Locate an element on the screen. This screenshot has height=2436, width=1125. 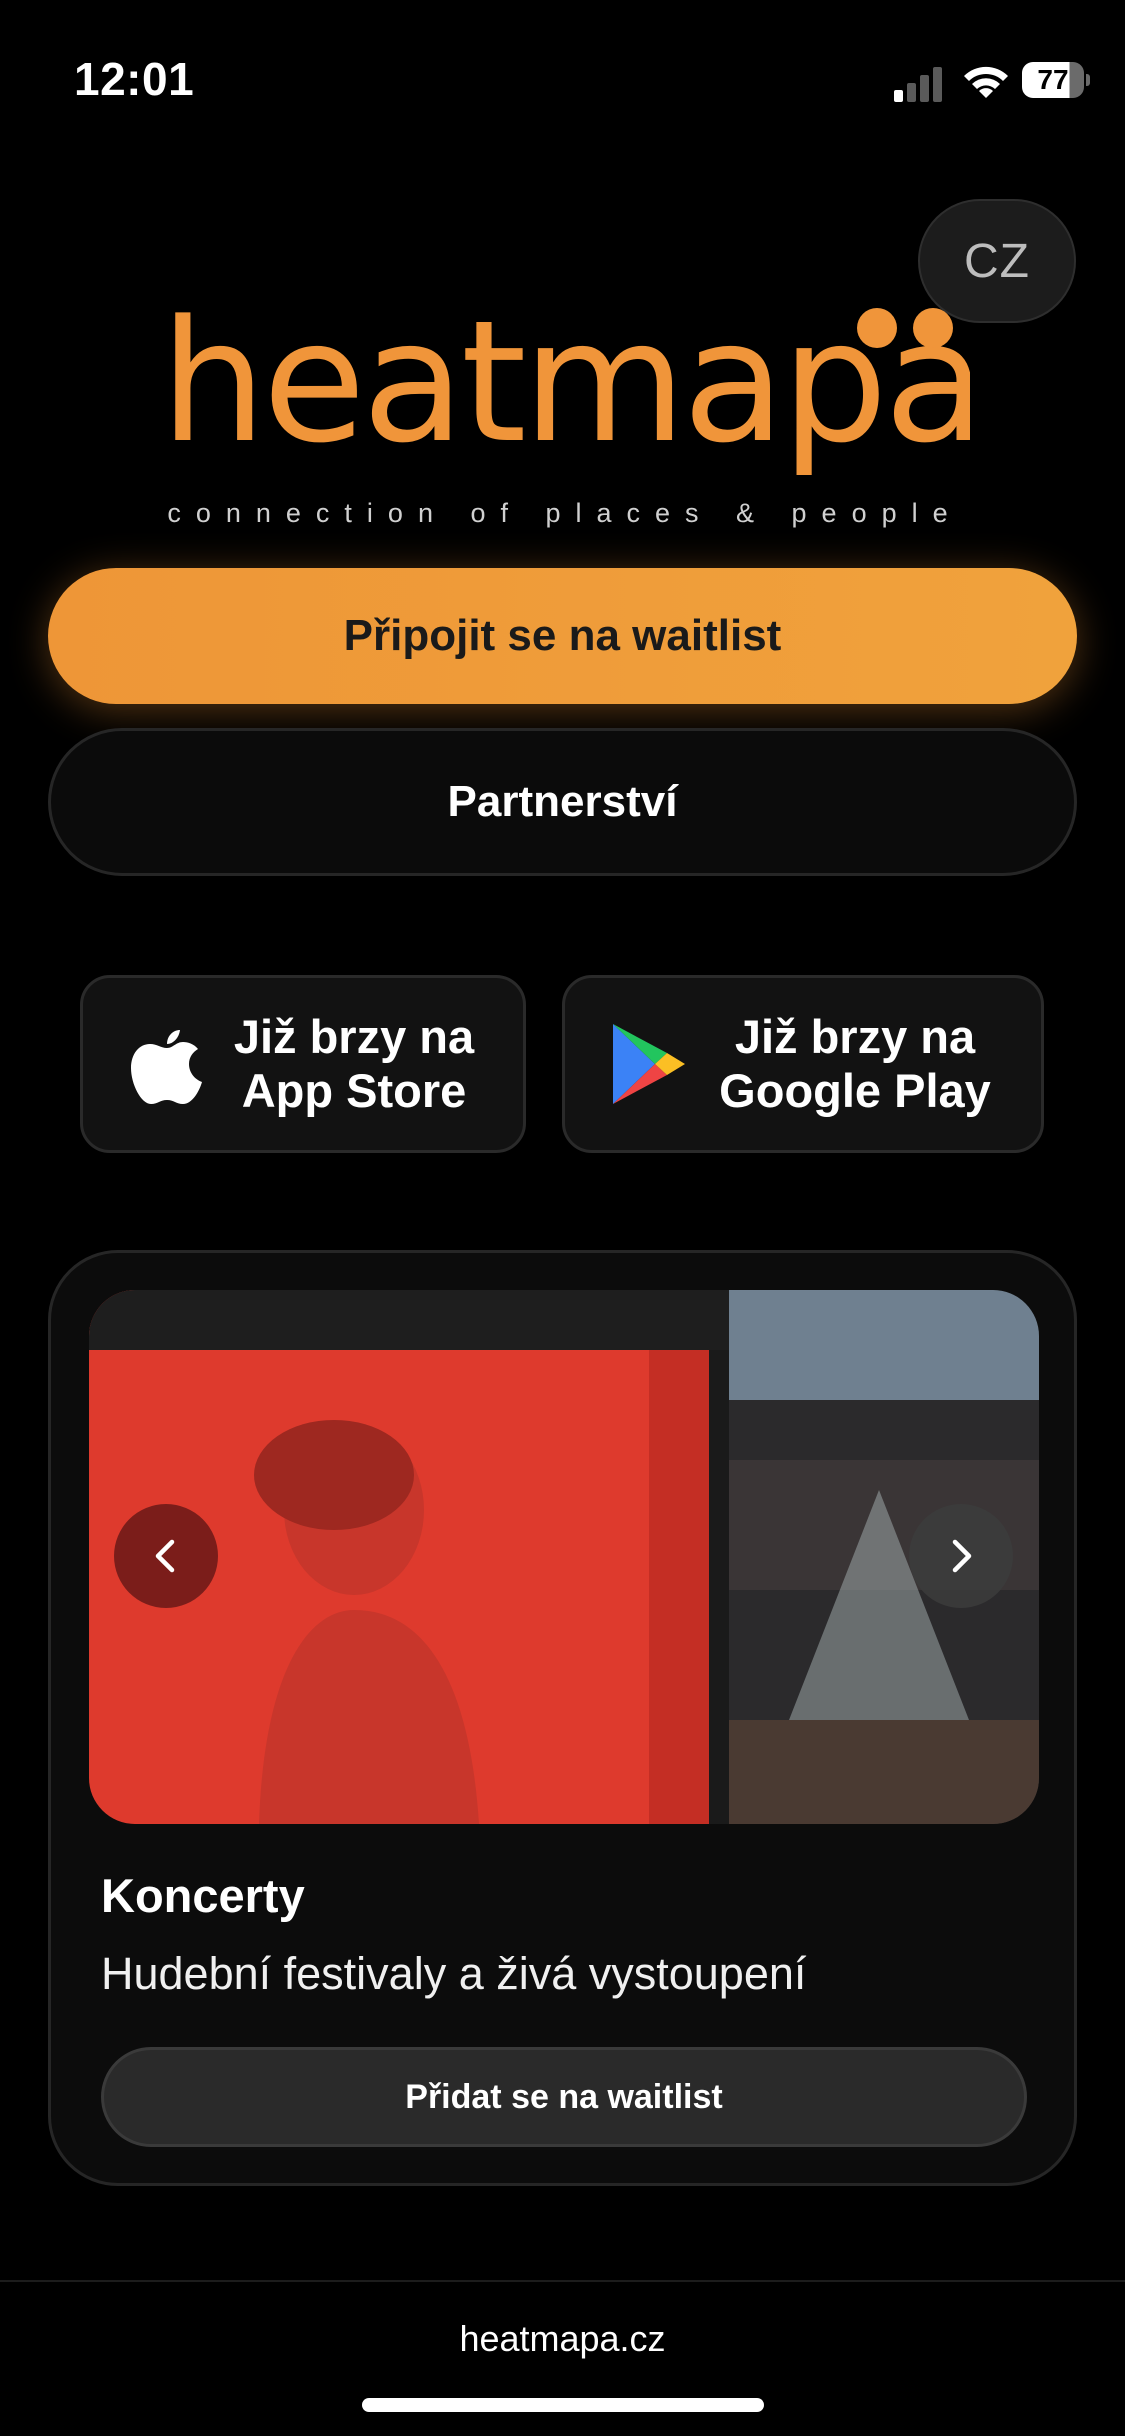
status-indicators: 77 is located at coordinates (990, 83).